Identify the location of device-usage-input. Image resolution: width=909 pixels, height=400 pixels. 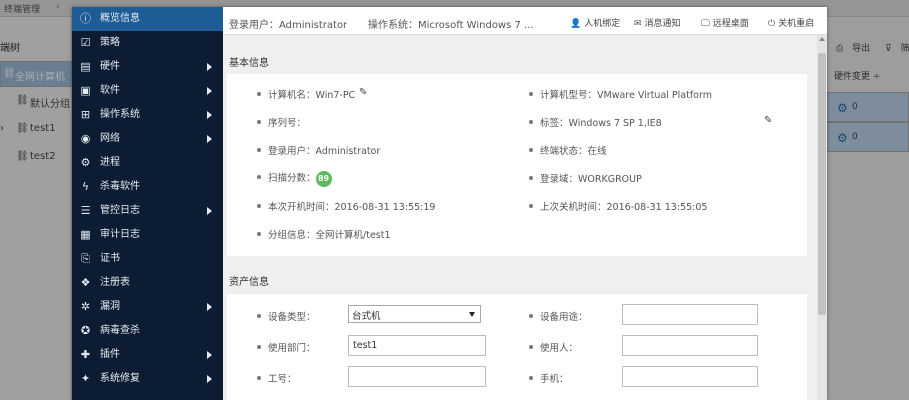
(690, 314).